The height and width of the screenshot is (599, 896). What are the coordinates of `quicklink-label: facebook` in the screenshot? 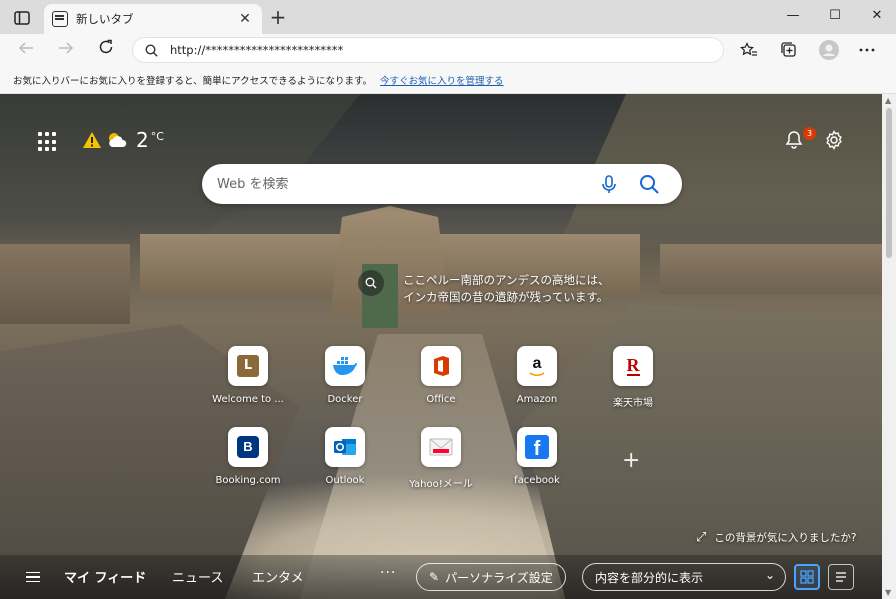 It's located at (537, 480).